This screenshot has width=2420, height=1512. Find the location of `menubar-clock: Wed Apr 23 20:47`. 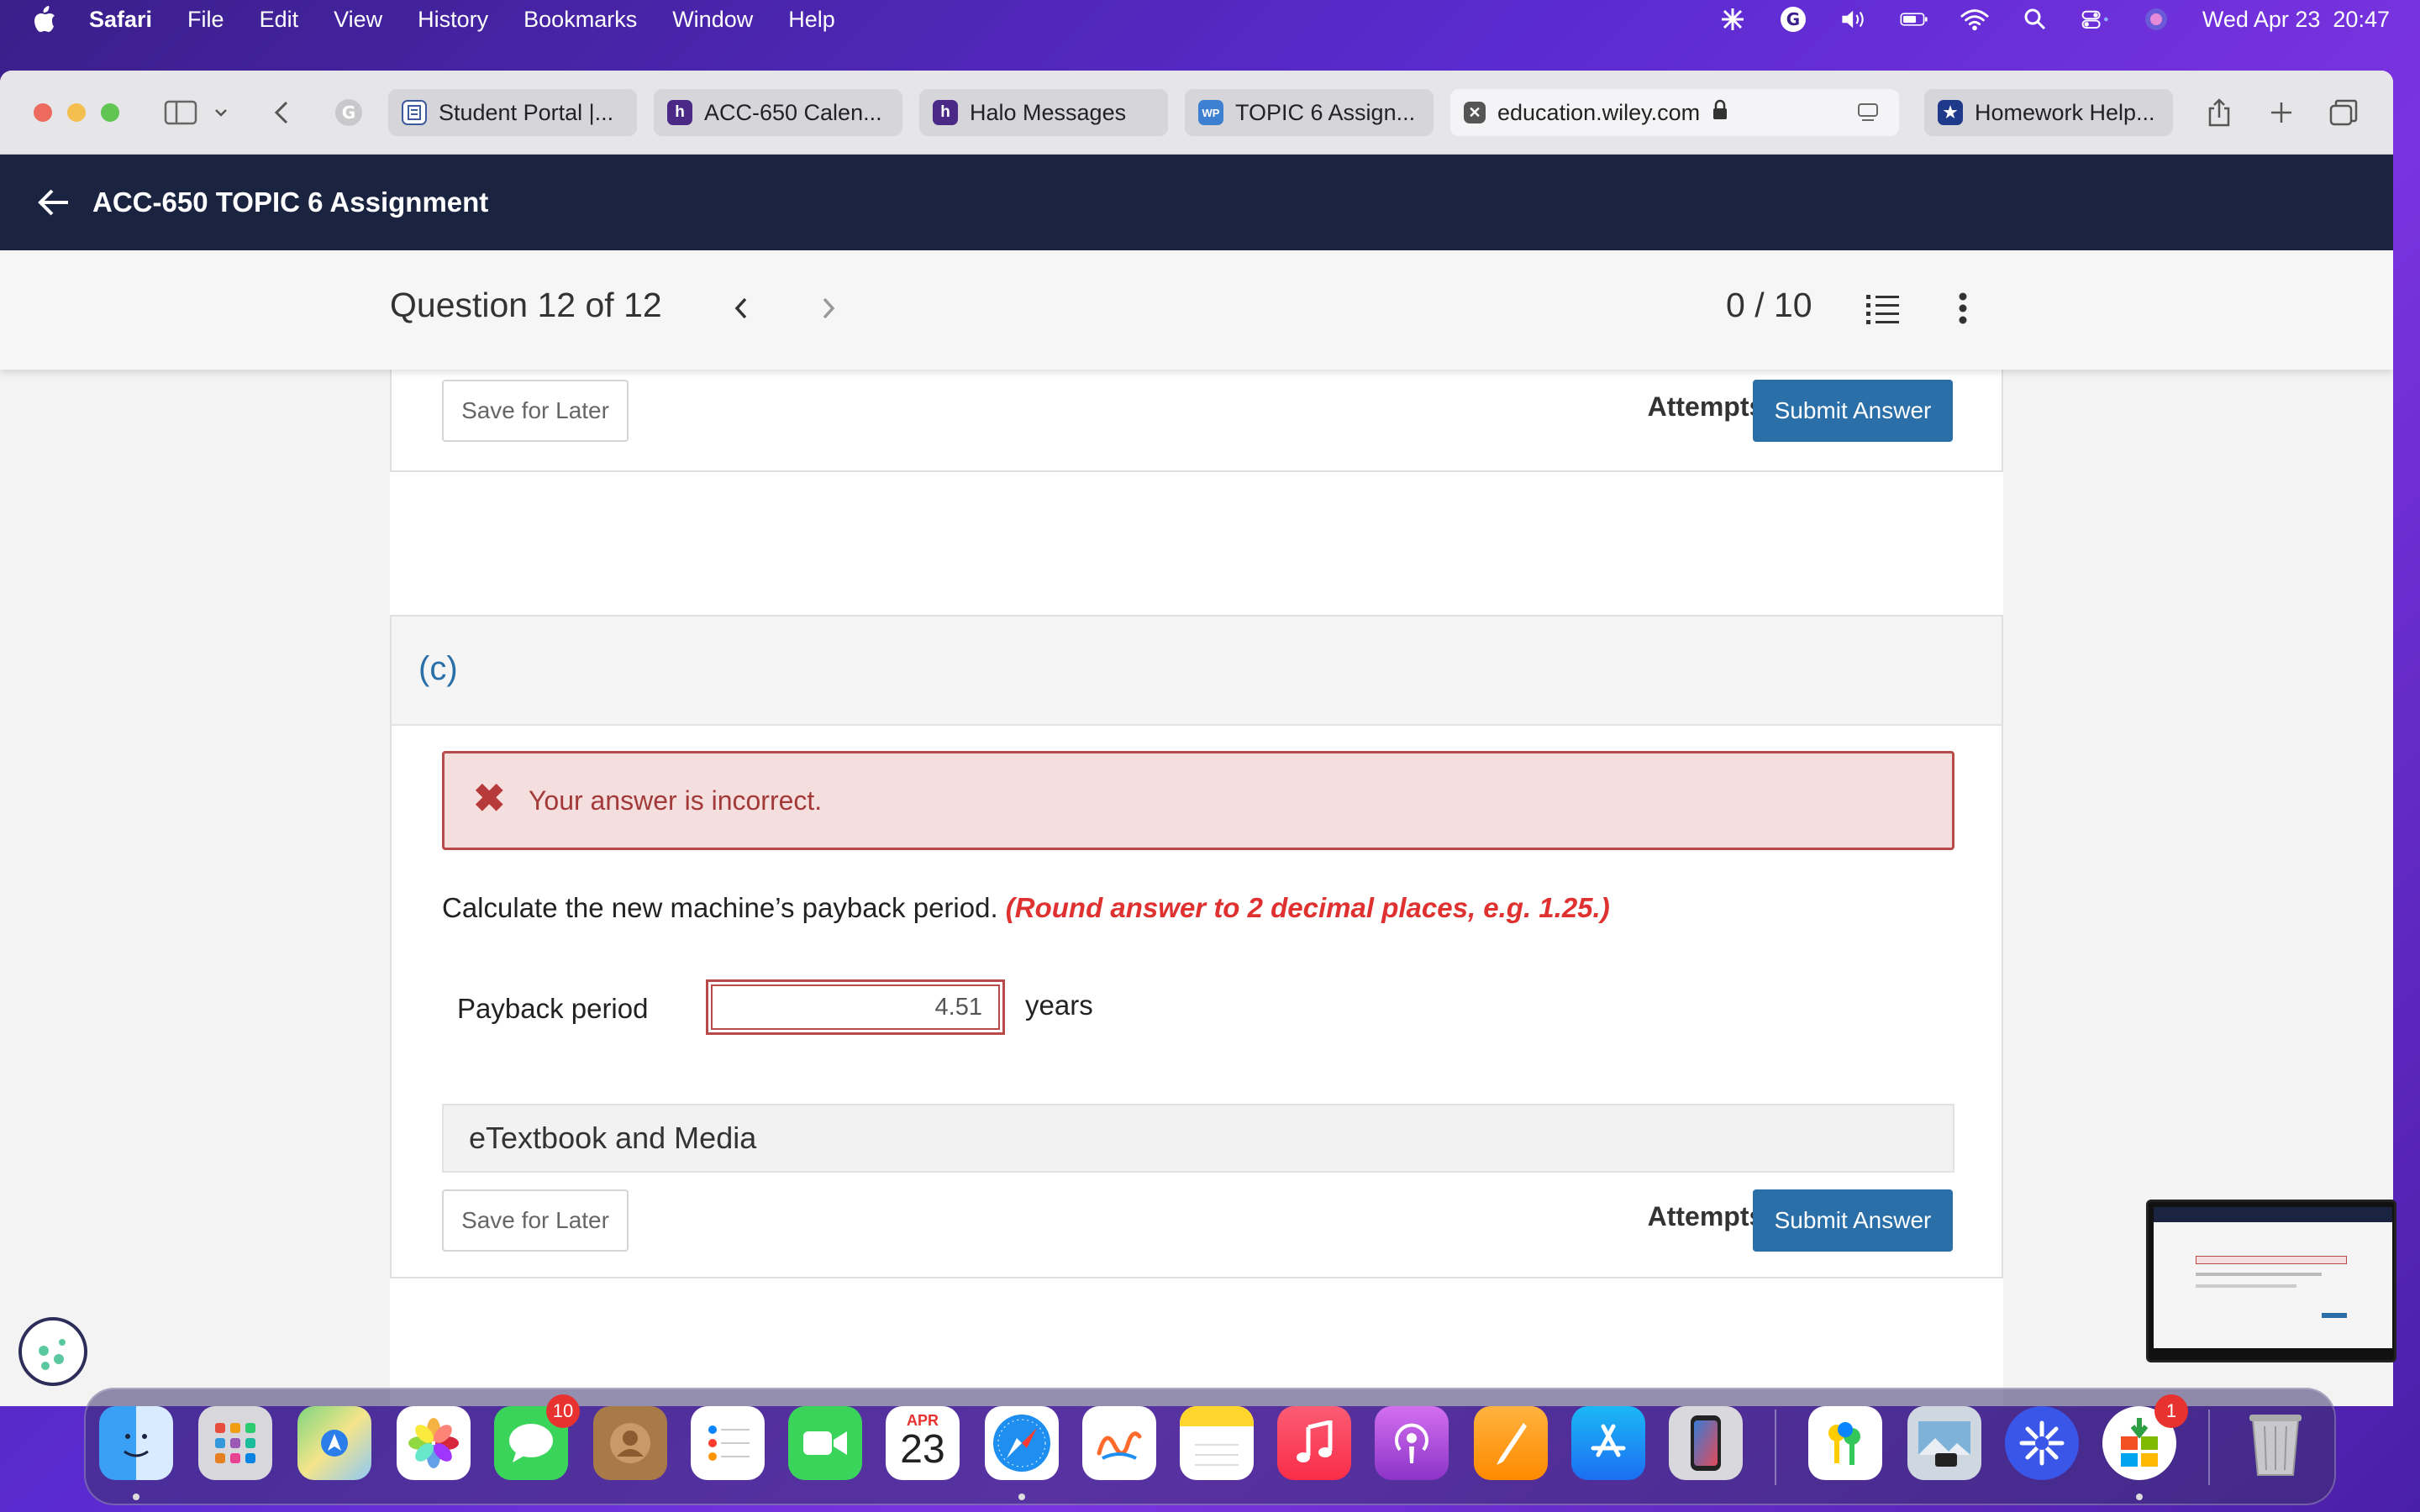

menubar-clock: Wed Apr 23 20:47 is located at coordinates (2296, 20).